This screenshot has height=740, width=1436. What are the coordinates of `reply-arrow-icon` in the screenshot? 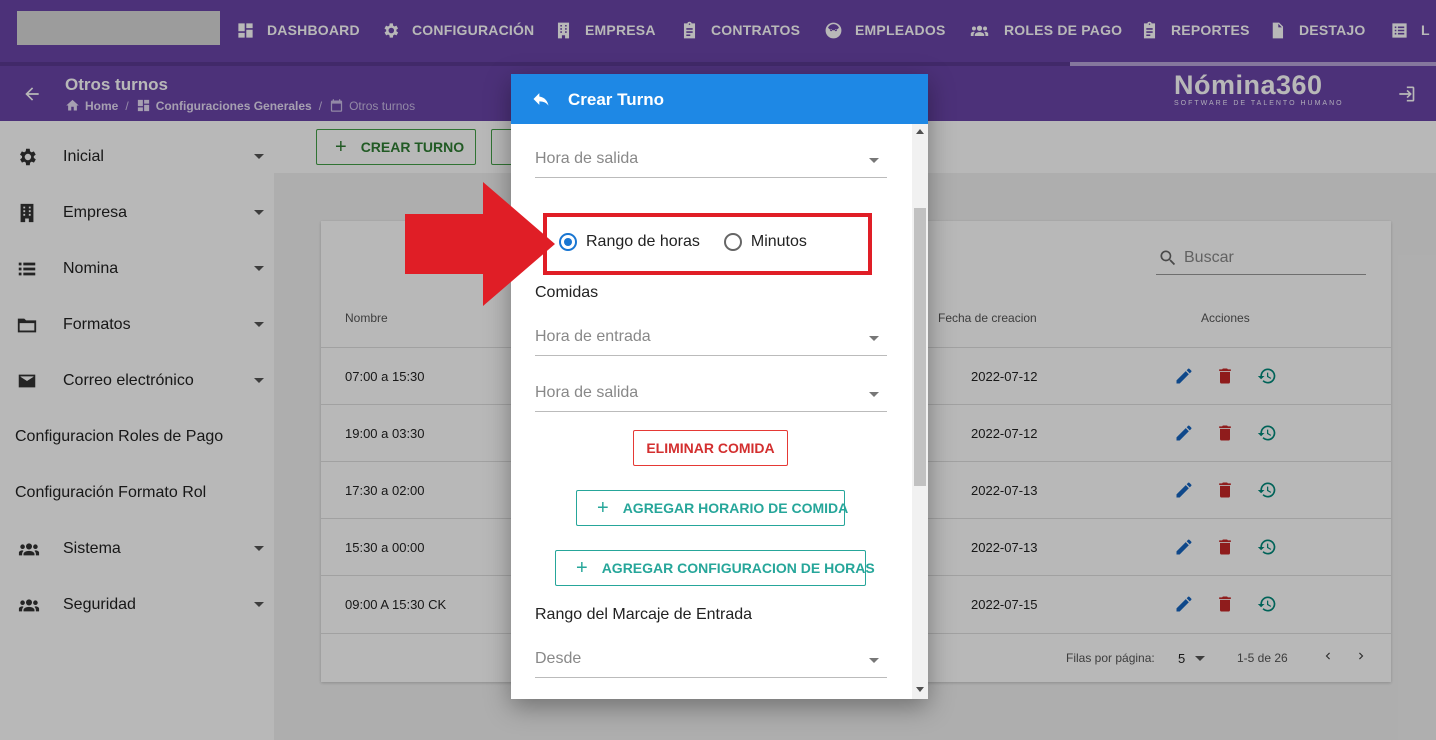 It's located at (541, 99).